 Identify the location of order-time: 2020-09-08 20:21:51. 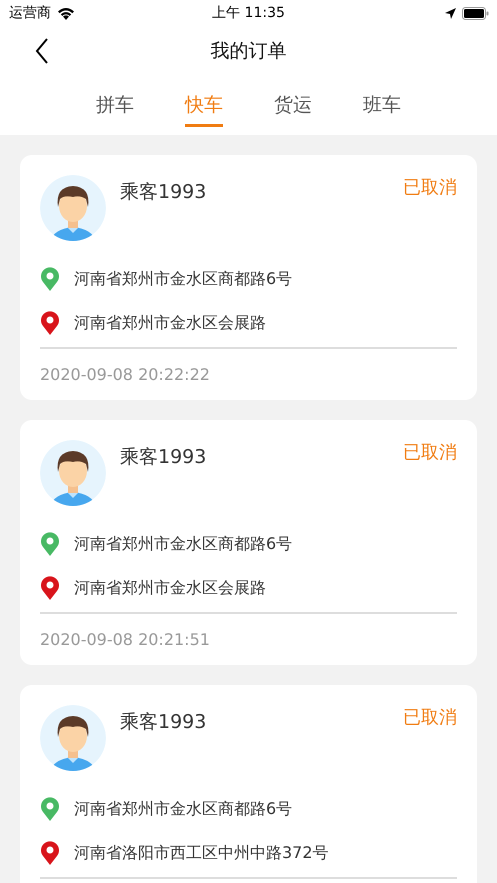
(125, 639).